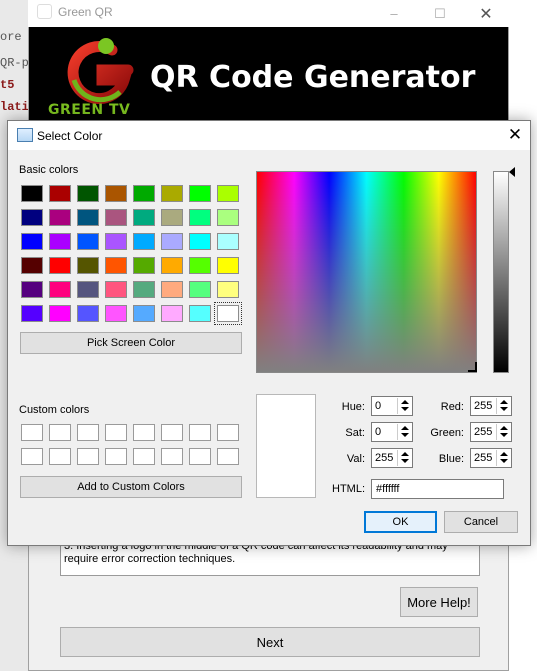 The image size is (537, 671). Describe the element at coordinates (486, 13) in the screenshot. I see `close-icon: ✕` at that location.